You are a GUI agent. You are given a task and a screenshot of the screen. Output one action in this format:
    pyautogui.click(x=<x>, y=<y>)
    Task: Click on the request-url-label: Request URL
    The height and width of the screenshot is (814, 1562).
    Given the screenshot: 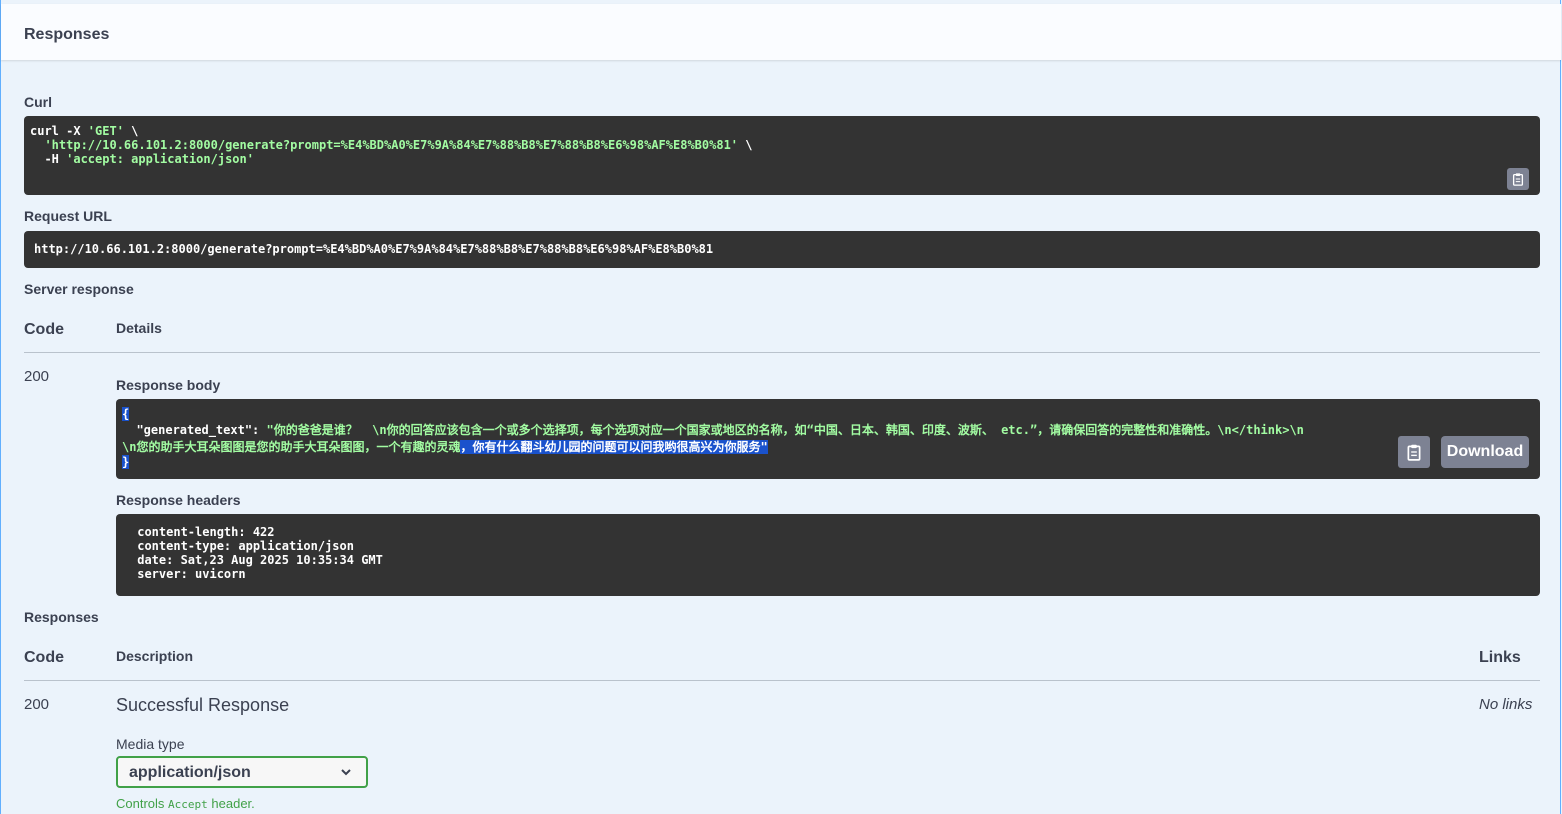 What is the action you would take?
    pyautogui.click(x=68, y=216)
    